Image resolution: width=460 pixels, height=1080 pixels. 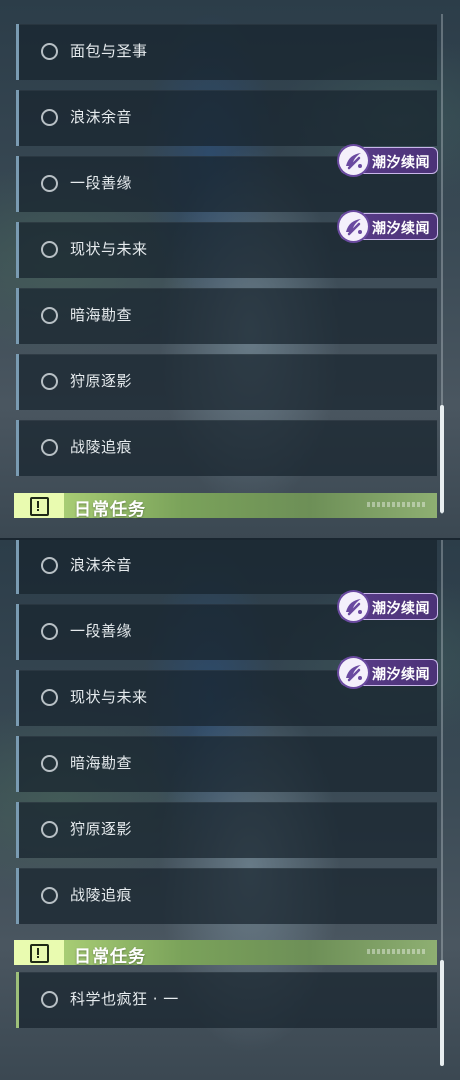 I want to click on daily-quest-item: 科学也疯狂 · 一, so click(x=226, y=1000).